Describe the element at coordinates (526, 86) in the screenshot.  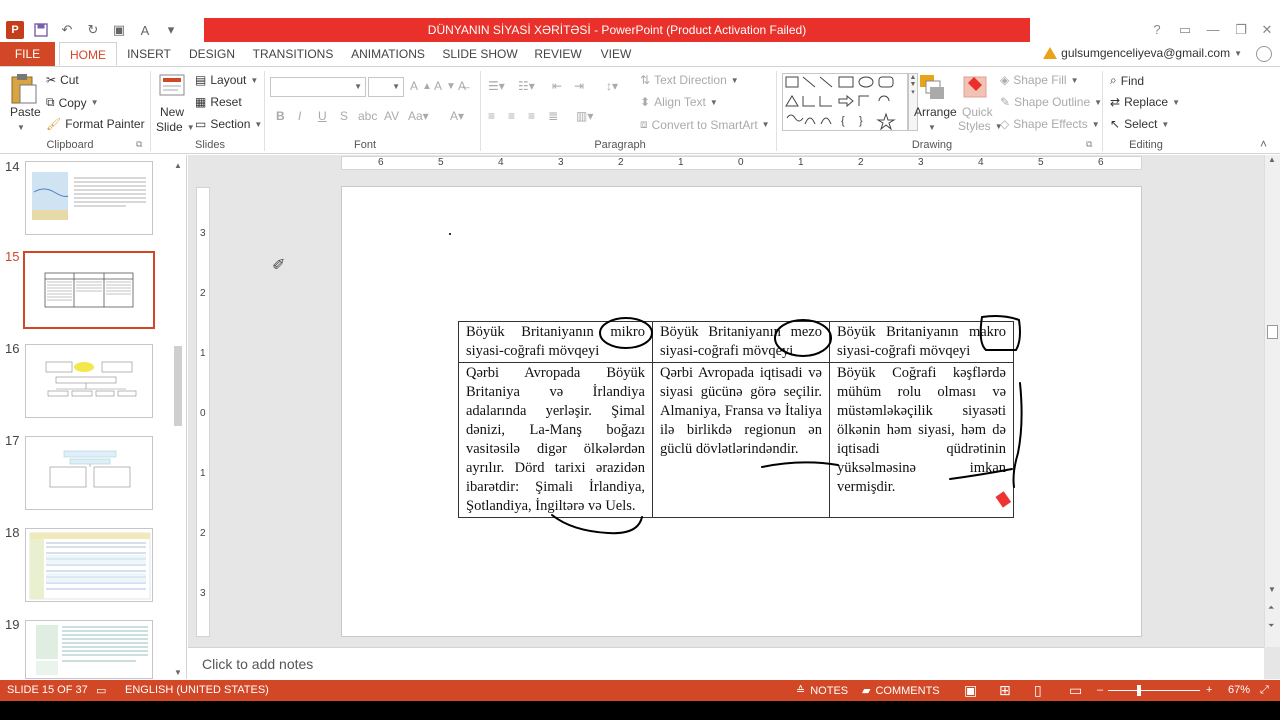
I see `numbering-icon: ☷▾` at that location.